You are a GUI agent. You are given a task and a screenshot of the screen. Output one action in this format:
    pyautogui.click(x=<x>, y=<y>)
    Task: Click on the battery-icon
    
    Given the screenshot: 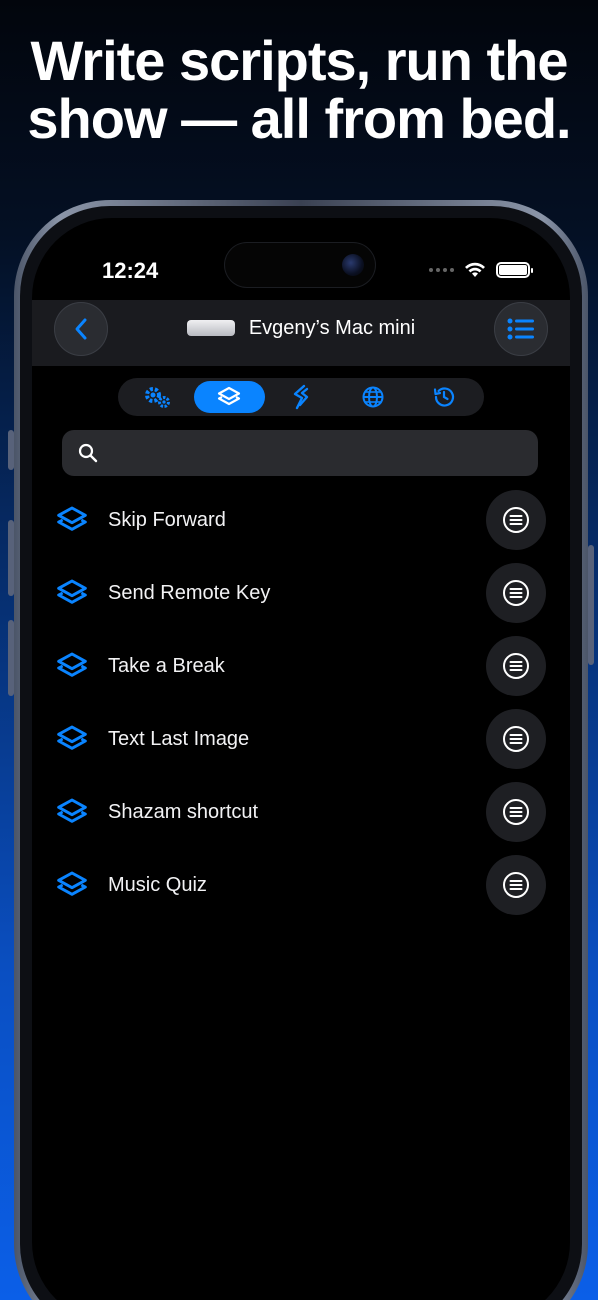 What is the action you would take?
    pyautogui.click(x=514, y=270)
    